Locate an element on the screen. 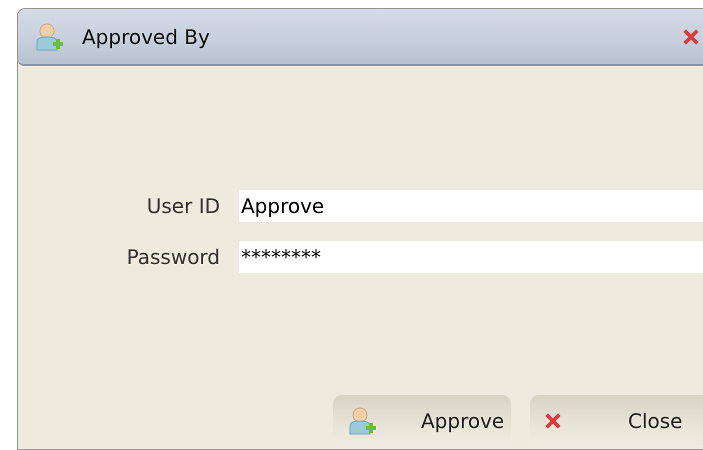 Image resolution: width=703 pixels, height=450 pixels. field-label: User ID is located at coordinates (183, 206).